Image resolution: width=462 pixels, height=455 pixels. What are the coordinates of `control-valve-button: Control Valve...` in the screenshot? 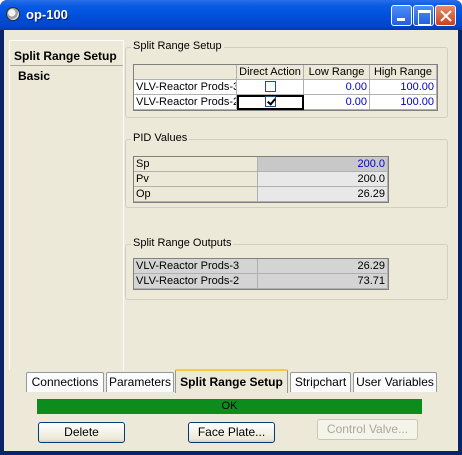 It's located at (367, 429).